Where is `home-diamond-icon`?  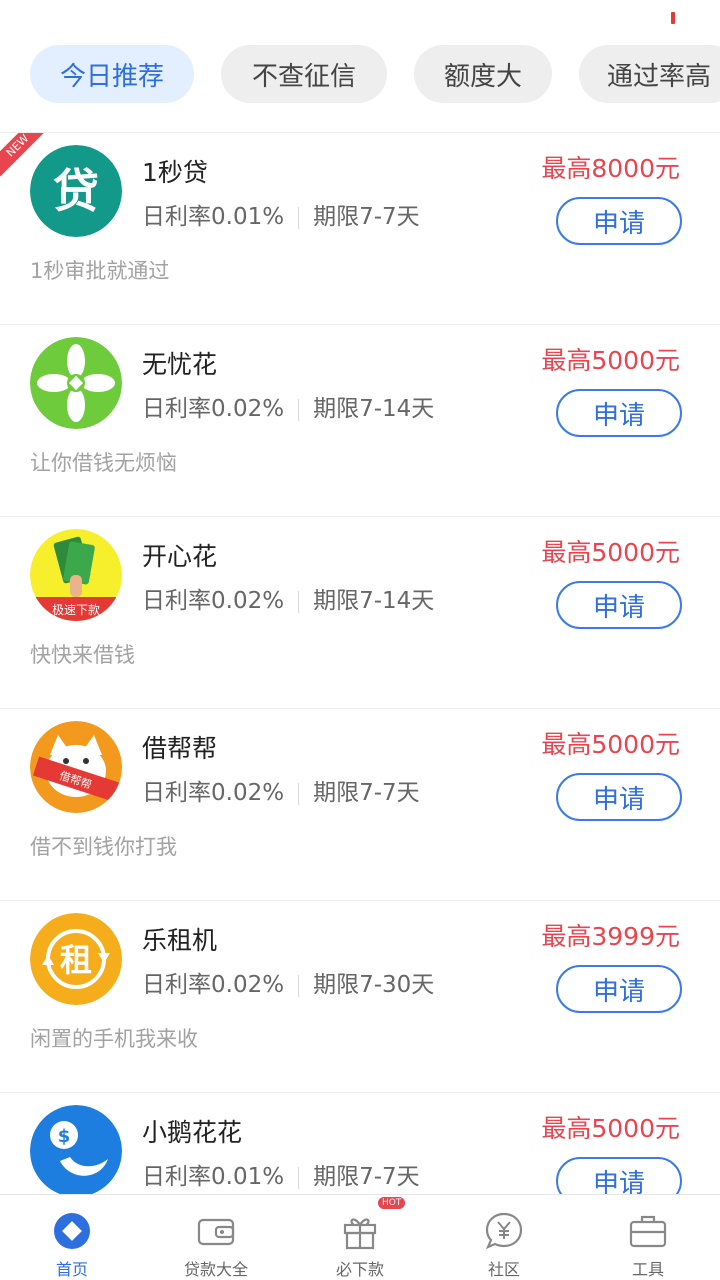 home-diamond-icon is located at coordinates (72, 1230).